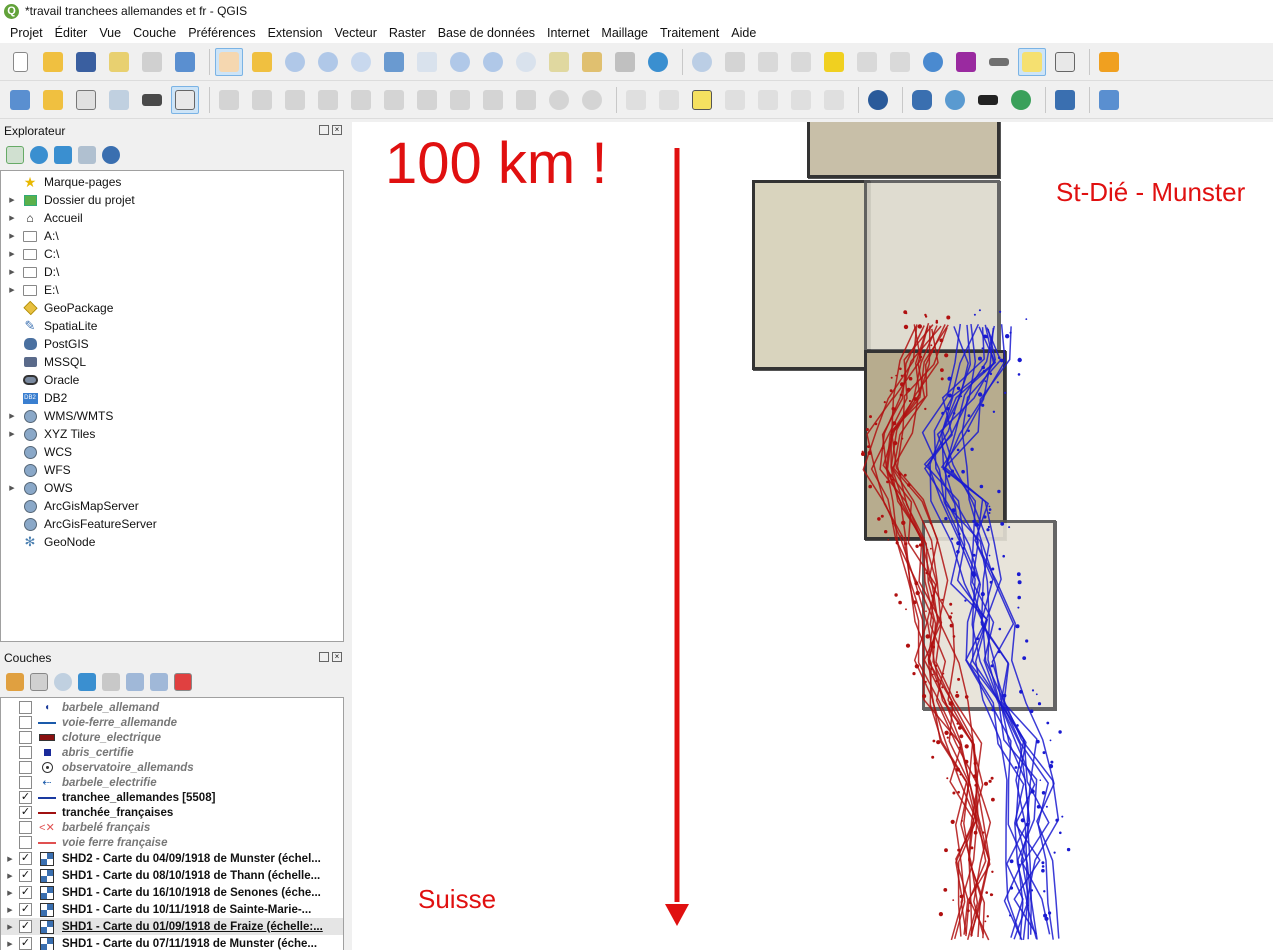 The height and width of the screenshot is (950, 1273). What do you see at coordinates (172, 782) in the screenshot?
I see `layer-item: ⇠ barbele_electrifie` at bounding box center [172, 782].